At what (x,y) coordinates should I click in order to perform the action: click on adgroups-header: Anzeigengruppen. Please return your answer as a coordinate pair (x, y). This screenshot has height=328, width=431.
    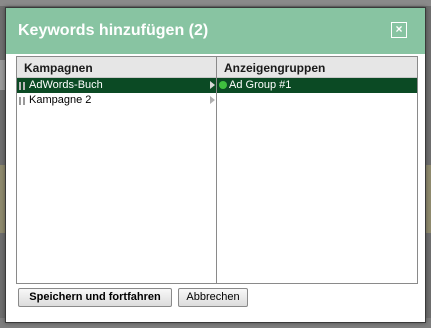
    Looking at the image, I should click on (317, 67).